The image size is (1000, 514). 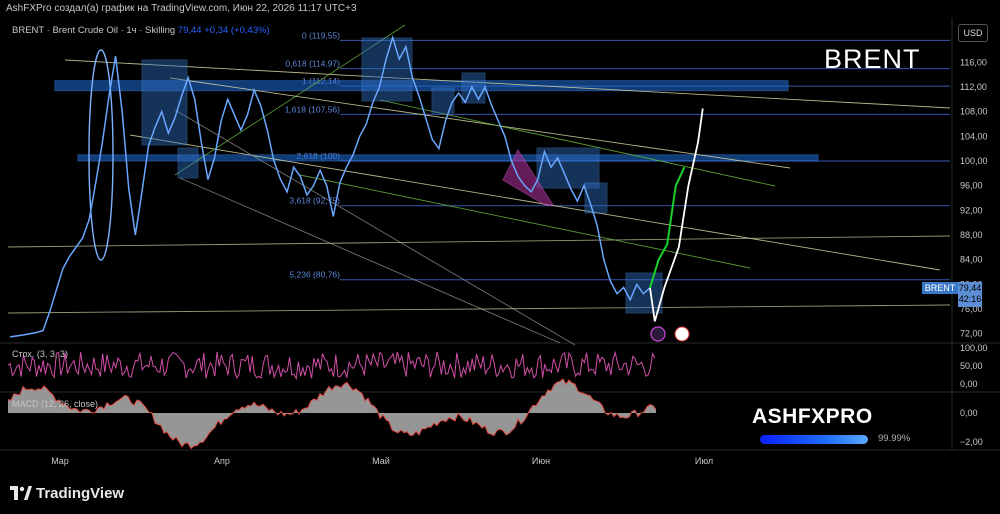 I want to click on price-label-countdown: 42:16, so click(x=970, y=299).